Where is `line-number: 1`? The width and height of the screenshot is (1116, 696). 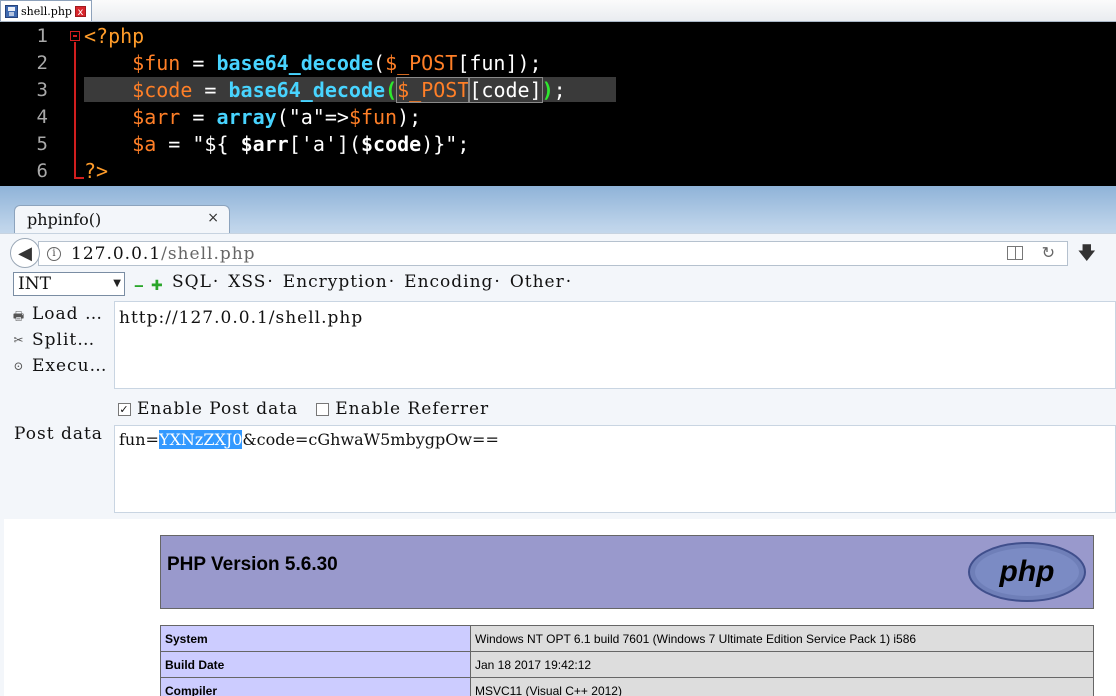 line-number: 1 is located at coordinates (42, 36).